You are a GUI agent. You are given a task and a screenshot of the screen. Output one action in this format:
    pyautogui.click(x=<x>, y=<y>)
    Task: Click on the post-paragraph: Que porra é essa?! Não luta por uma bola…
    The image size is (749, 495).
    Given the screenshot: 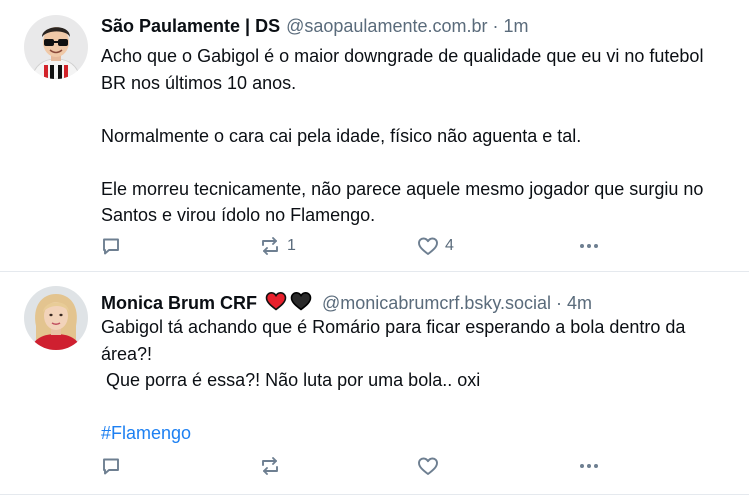 What is the action you would take?
    pyautogui.click(x=291, y=380)
    